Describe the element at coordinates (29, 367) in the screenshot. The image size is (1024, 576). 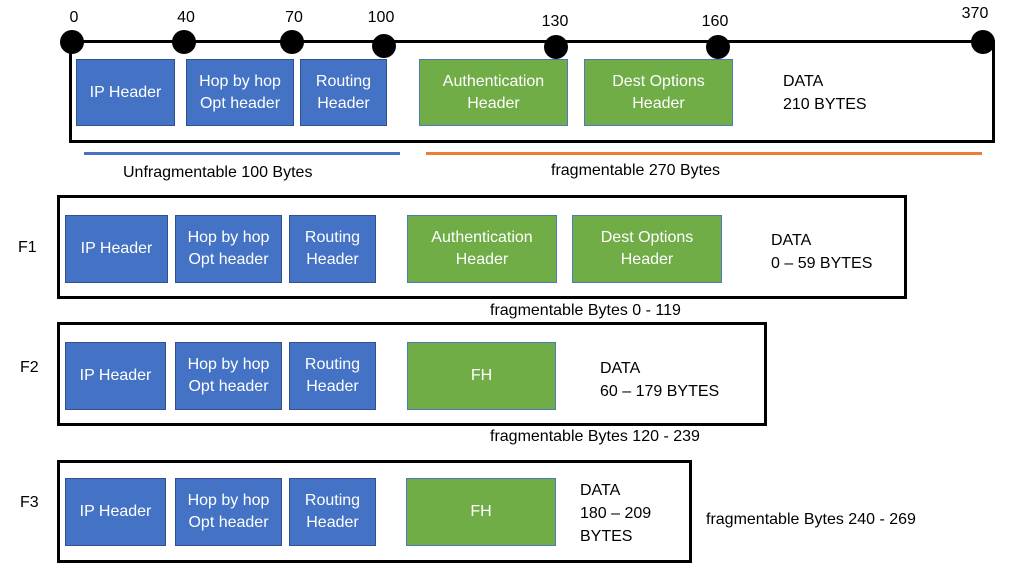
I see `fragment-label: F2` at that location.